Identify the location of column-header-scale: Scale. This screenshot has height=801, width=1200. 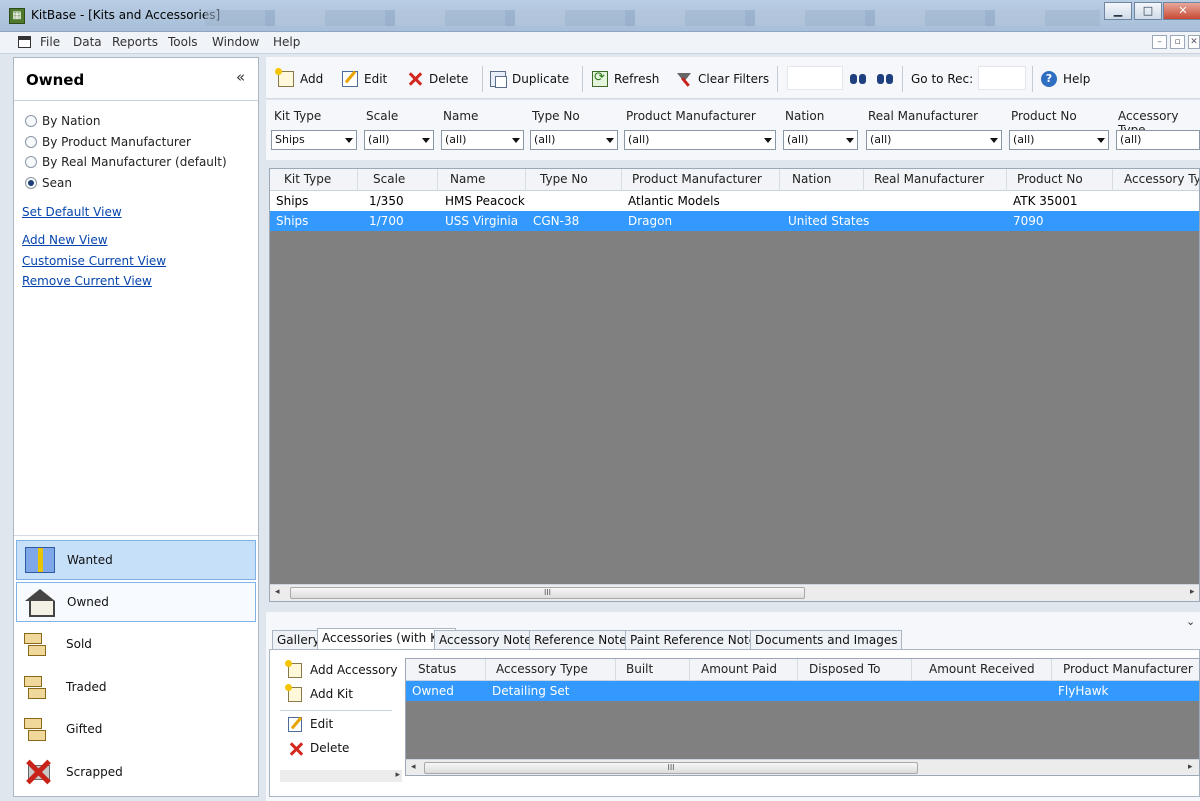
(398, 180).